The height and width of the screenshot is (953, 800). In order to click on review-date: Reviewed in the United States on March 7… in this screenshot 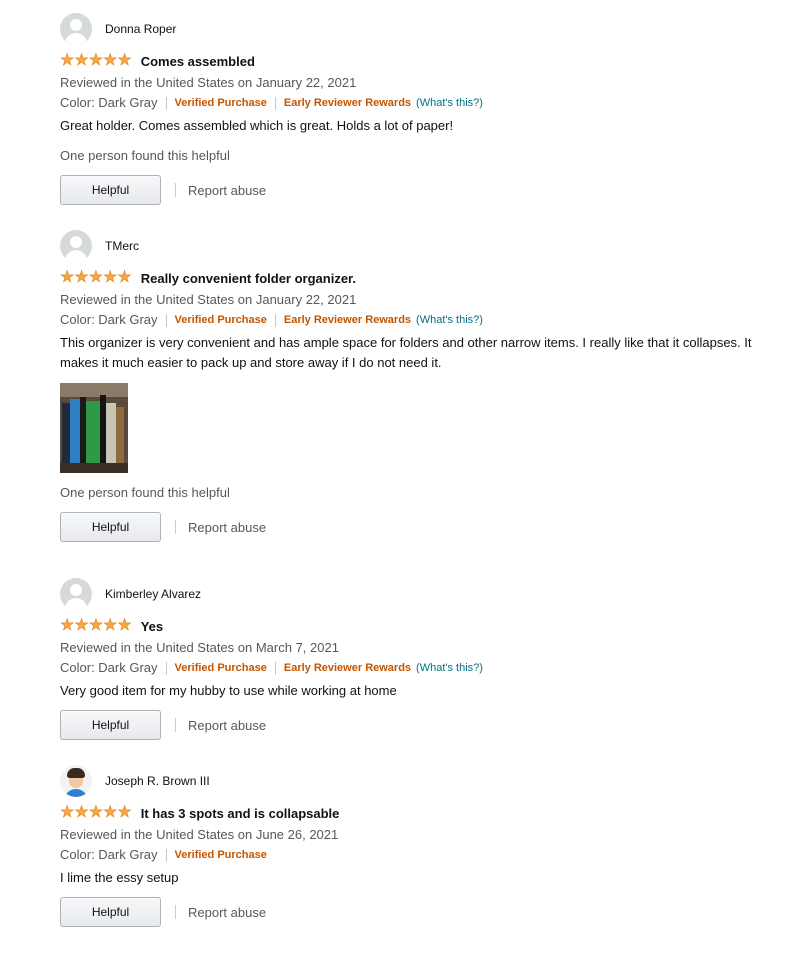, I will do `click(199, 647)`.